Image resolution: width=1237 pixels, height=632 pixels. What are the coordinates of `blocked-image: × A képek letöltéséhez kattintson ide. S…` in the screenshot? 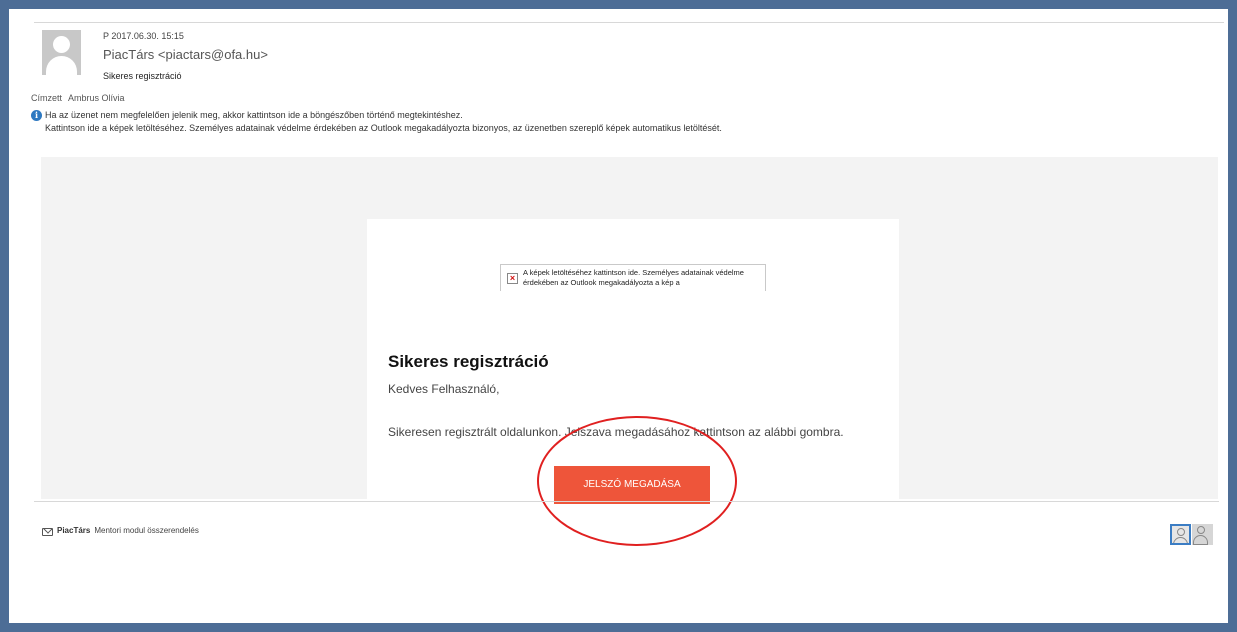 It's located at (633, 277).